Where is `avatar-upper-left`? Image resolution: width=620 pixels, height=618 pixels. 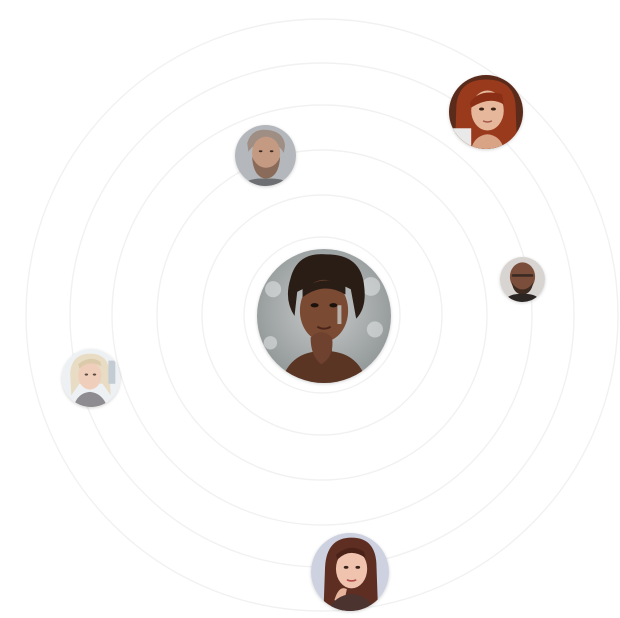
avatar-upper-left is located at coordinates (265, 155).